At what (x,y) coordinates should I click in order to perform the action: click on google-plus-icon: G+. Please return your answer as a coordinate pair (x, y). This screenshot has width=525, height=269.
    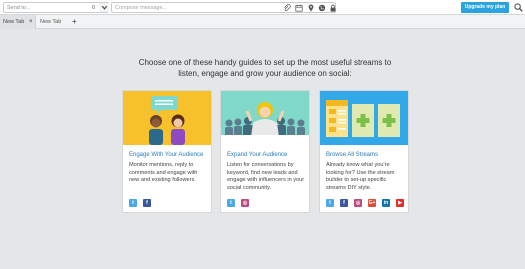
    Looking at the image, I should click on (372, 203).